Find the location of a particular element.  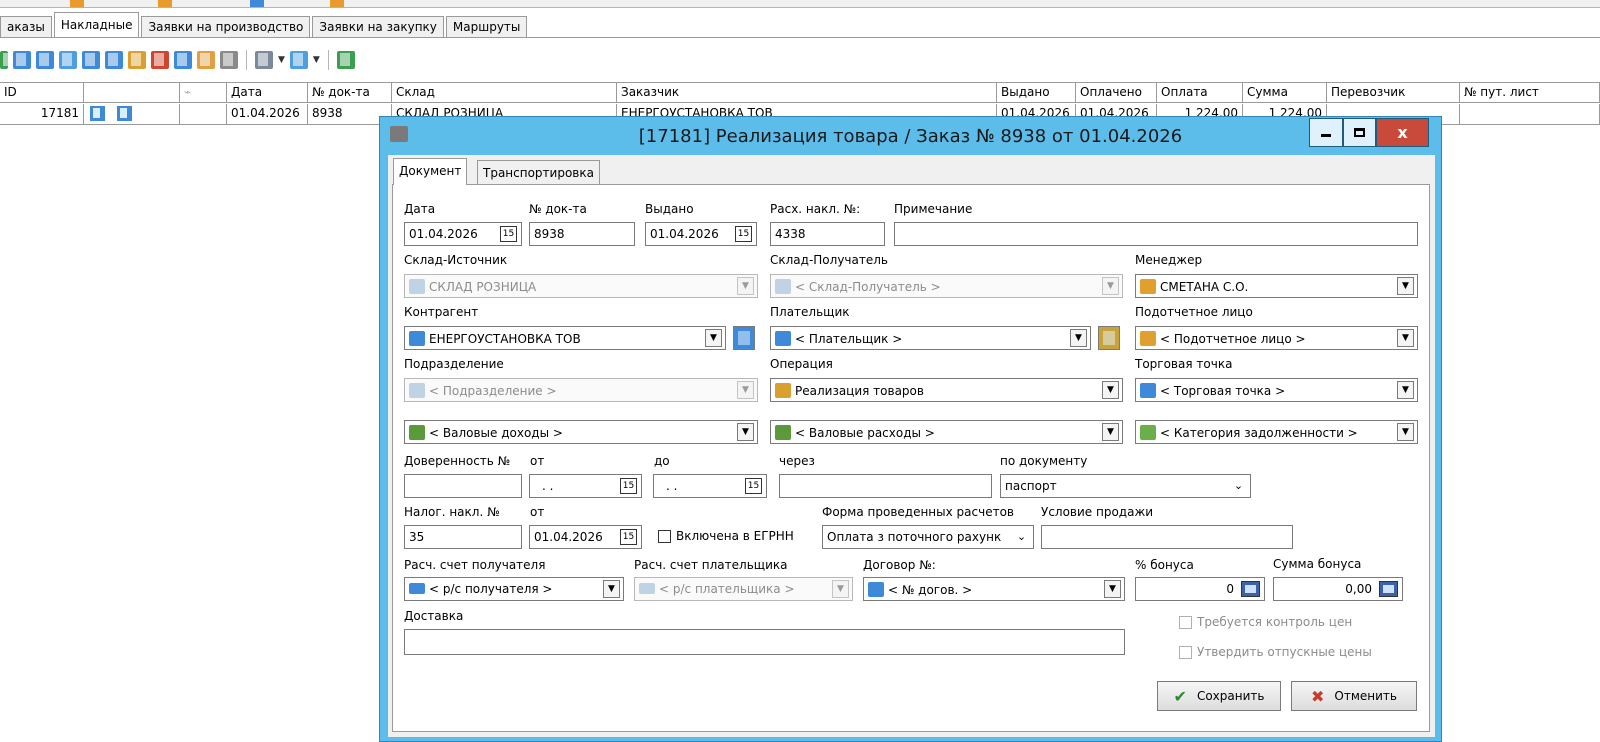

tab-purchase-requests: Заявки на закупку is located at coordinates (378, 27).